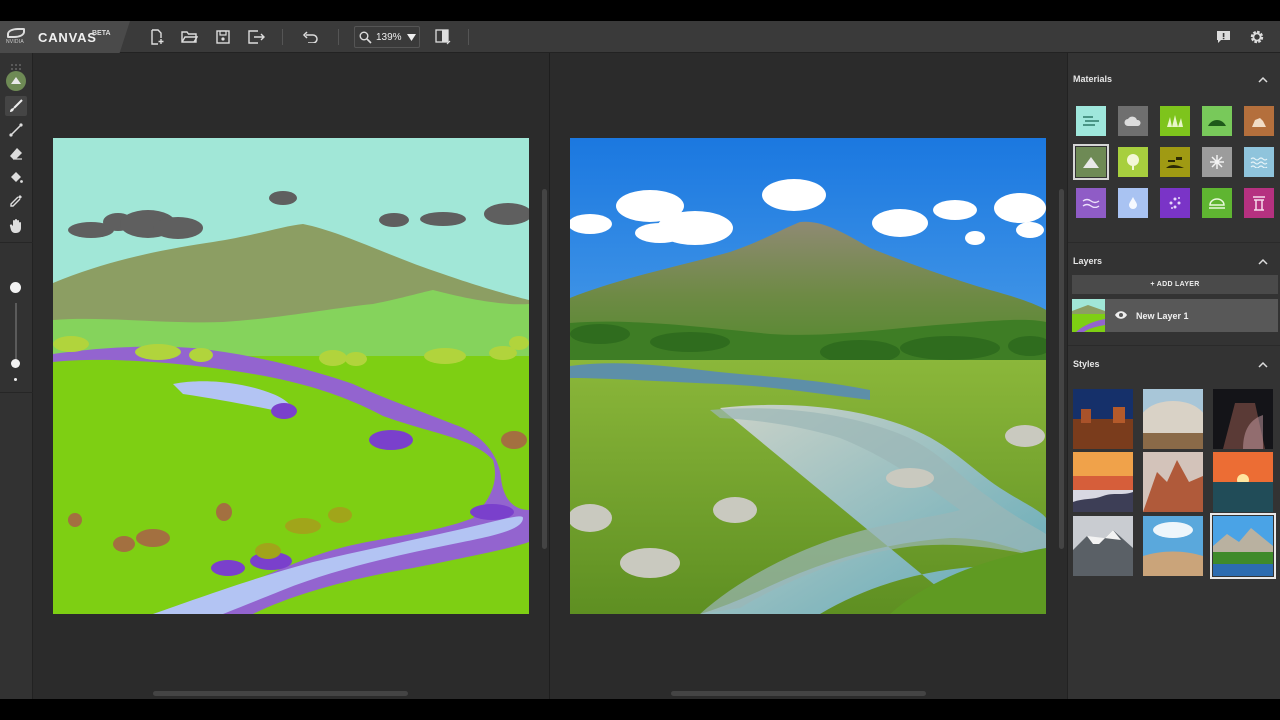  I want to click on layer-thumbnail, so click(1088, 315).